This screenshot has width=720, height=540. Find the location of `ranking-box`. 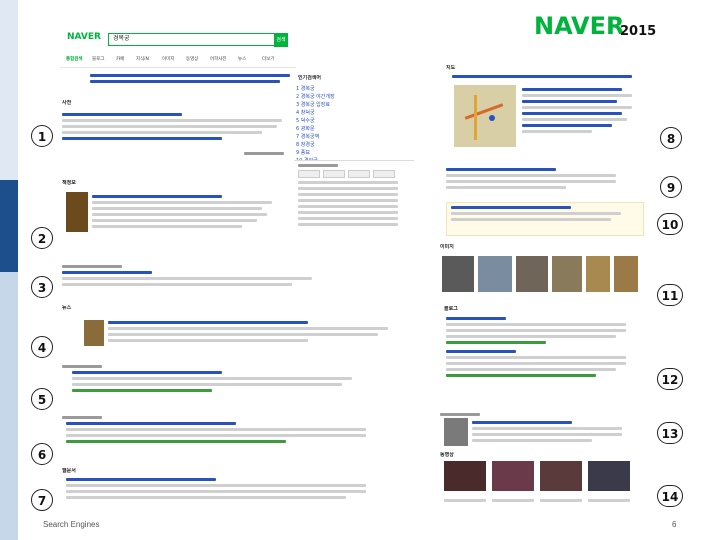

ranking-box is located at coordinates (354, 205).